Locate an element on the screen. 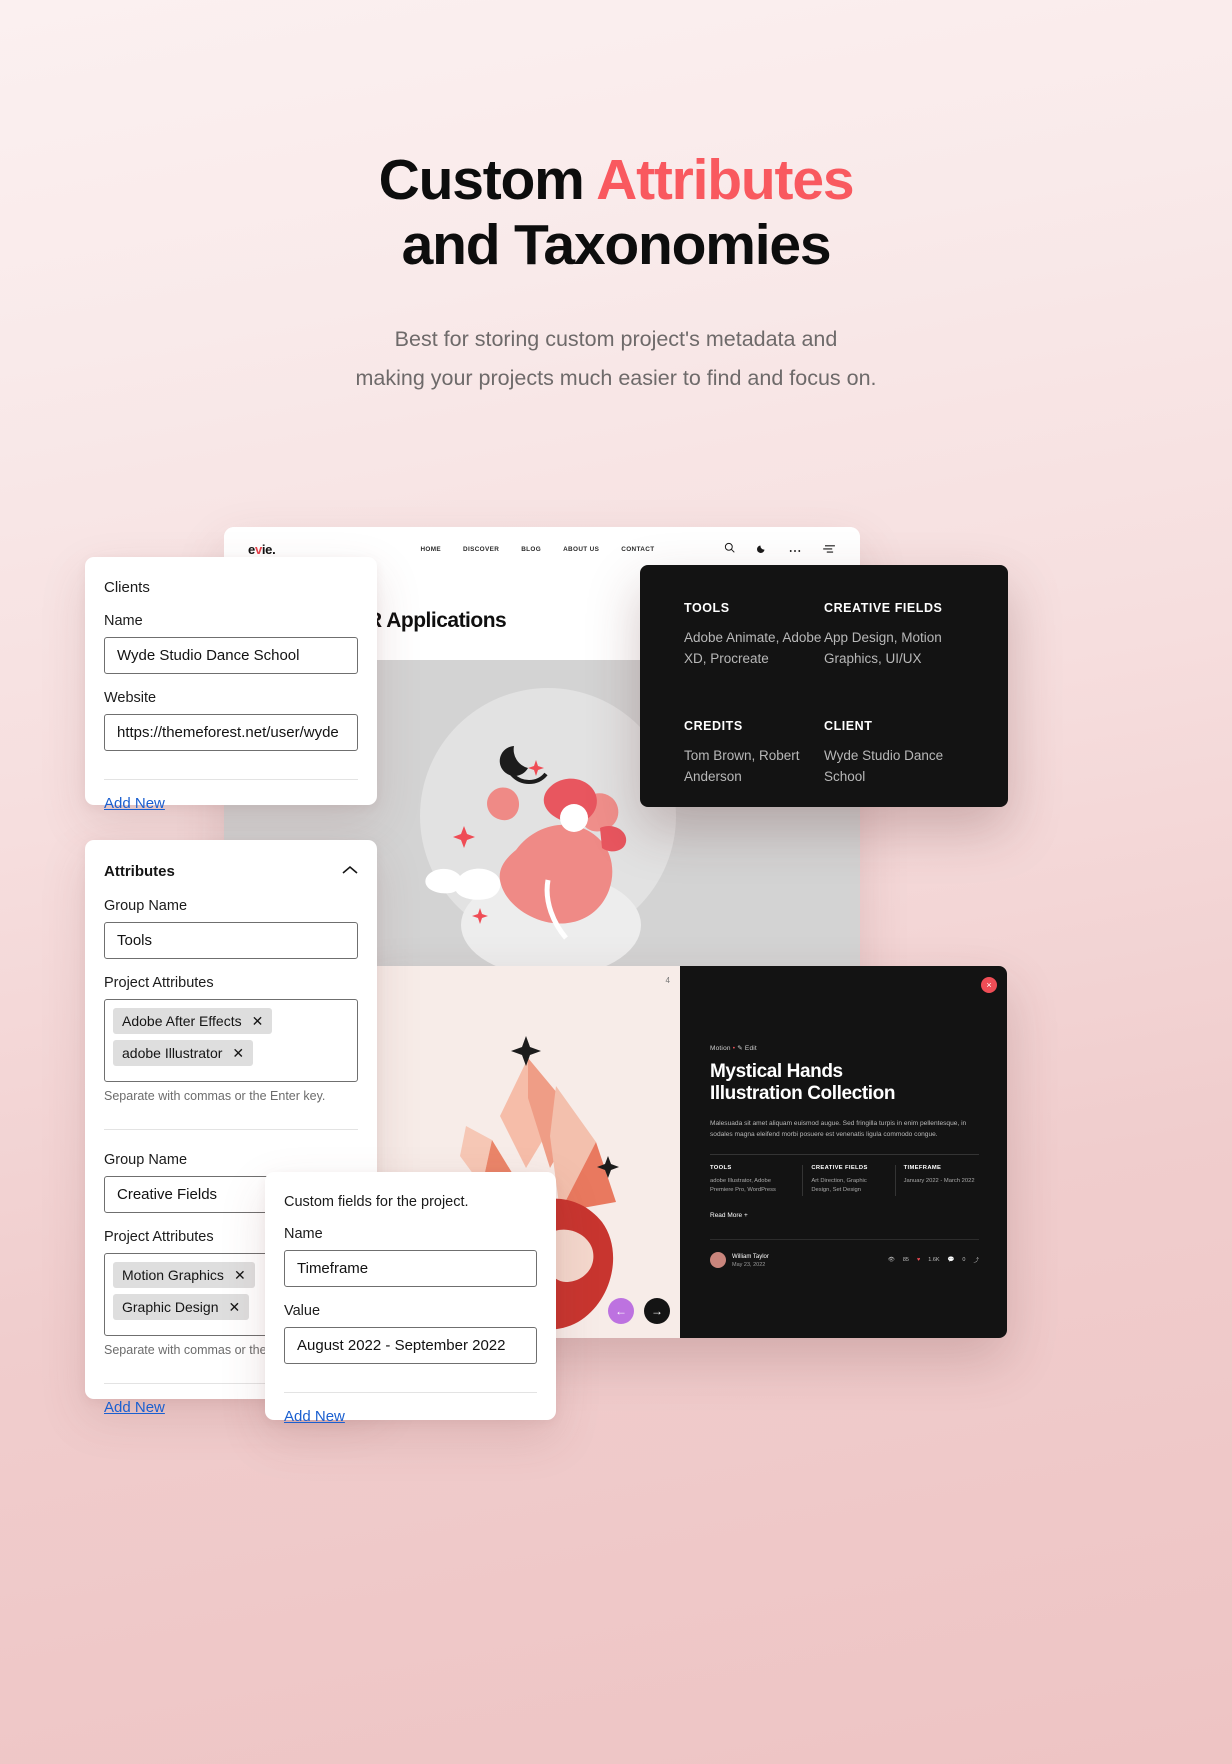 The width and height of the screenshot is (1232, 1764). client-name-label: Name is located at coordinates (123, 621).